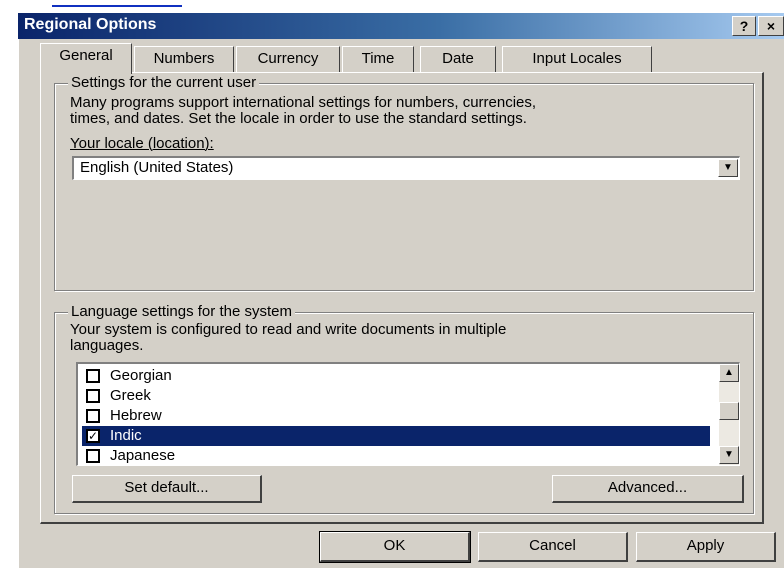  I want to click on scroll-up-arrow-icon: ▲, so click(729, 373).